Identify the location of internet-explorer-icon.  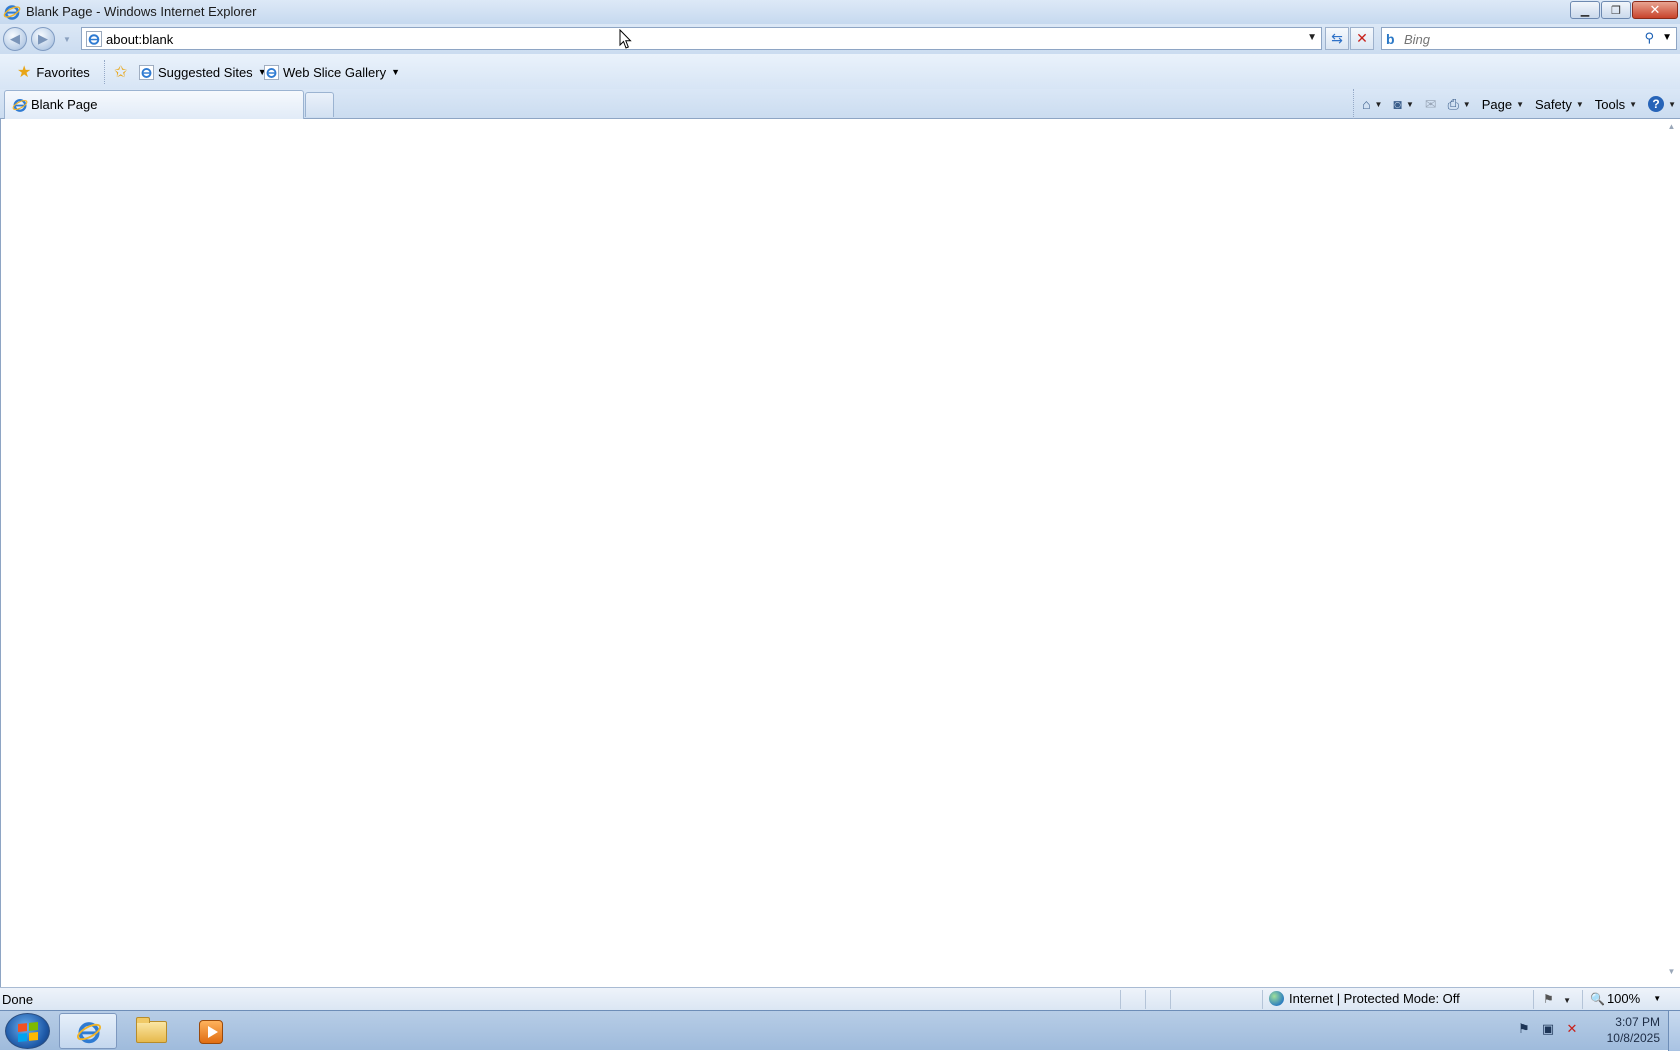
(89, 1033).